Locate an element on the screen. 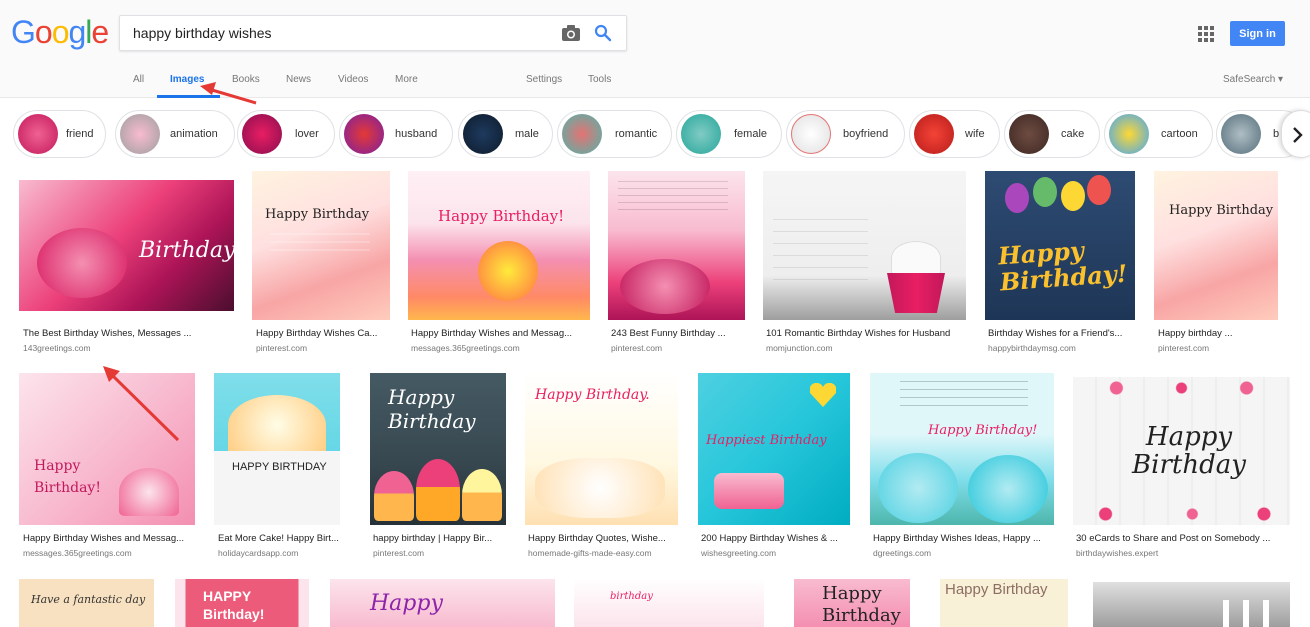 This screenshot has height=627, width=1310. search-box is located at coordinates (373, 33).